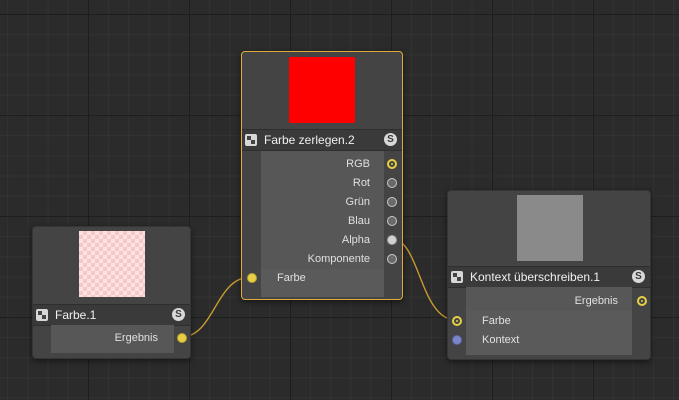 The height and width of the screenshot is (400, 679). Describe the element at coordinates (392, 164) in the screenshot. I see `output-port-rgb` at that location.